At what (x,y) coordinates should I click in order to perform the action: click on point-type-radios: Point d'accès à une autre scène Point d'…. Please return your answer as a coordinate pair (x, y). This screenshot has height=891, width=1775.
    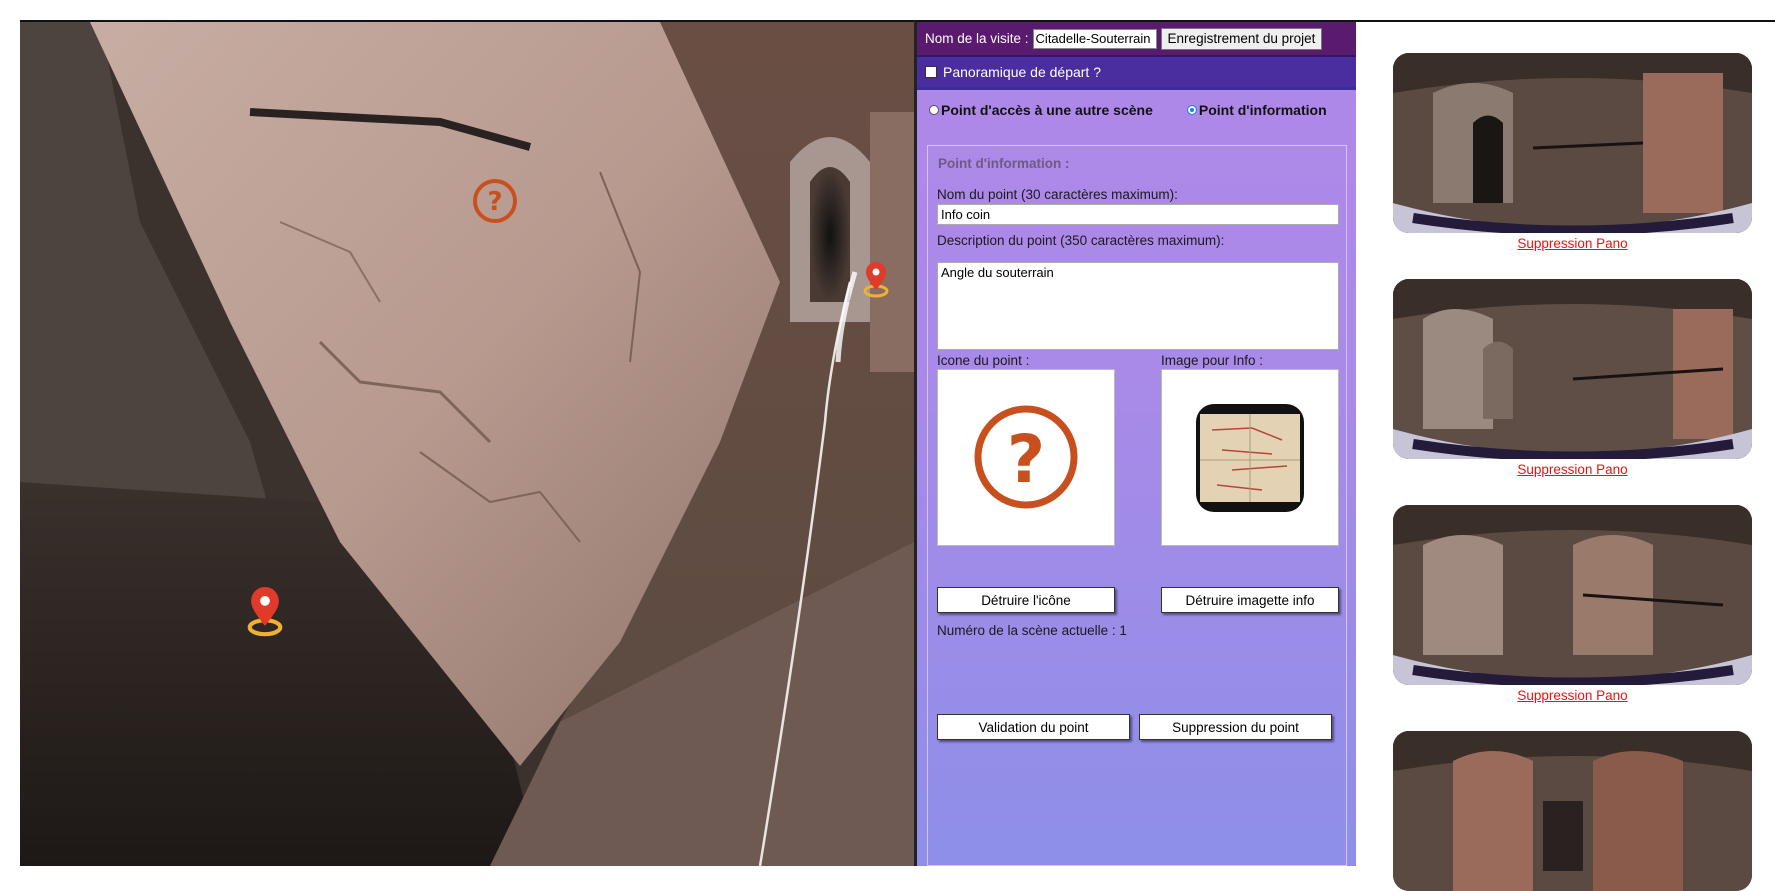
    Looking at the image, I should click on (1138, 110).